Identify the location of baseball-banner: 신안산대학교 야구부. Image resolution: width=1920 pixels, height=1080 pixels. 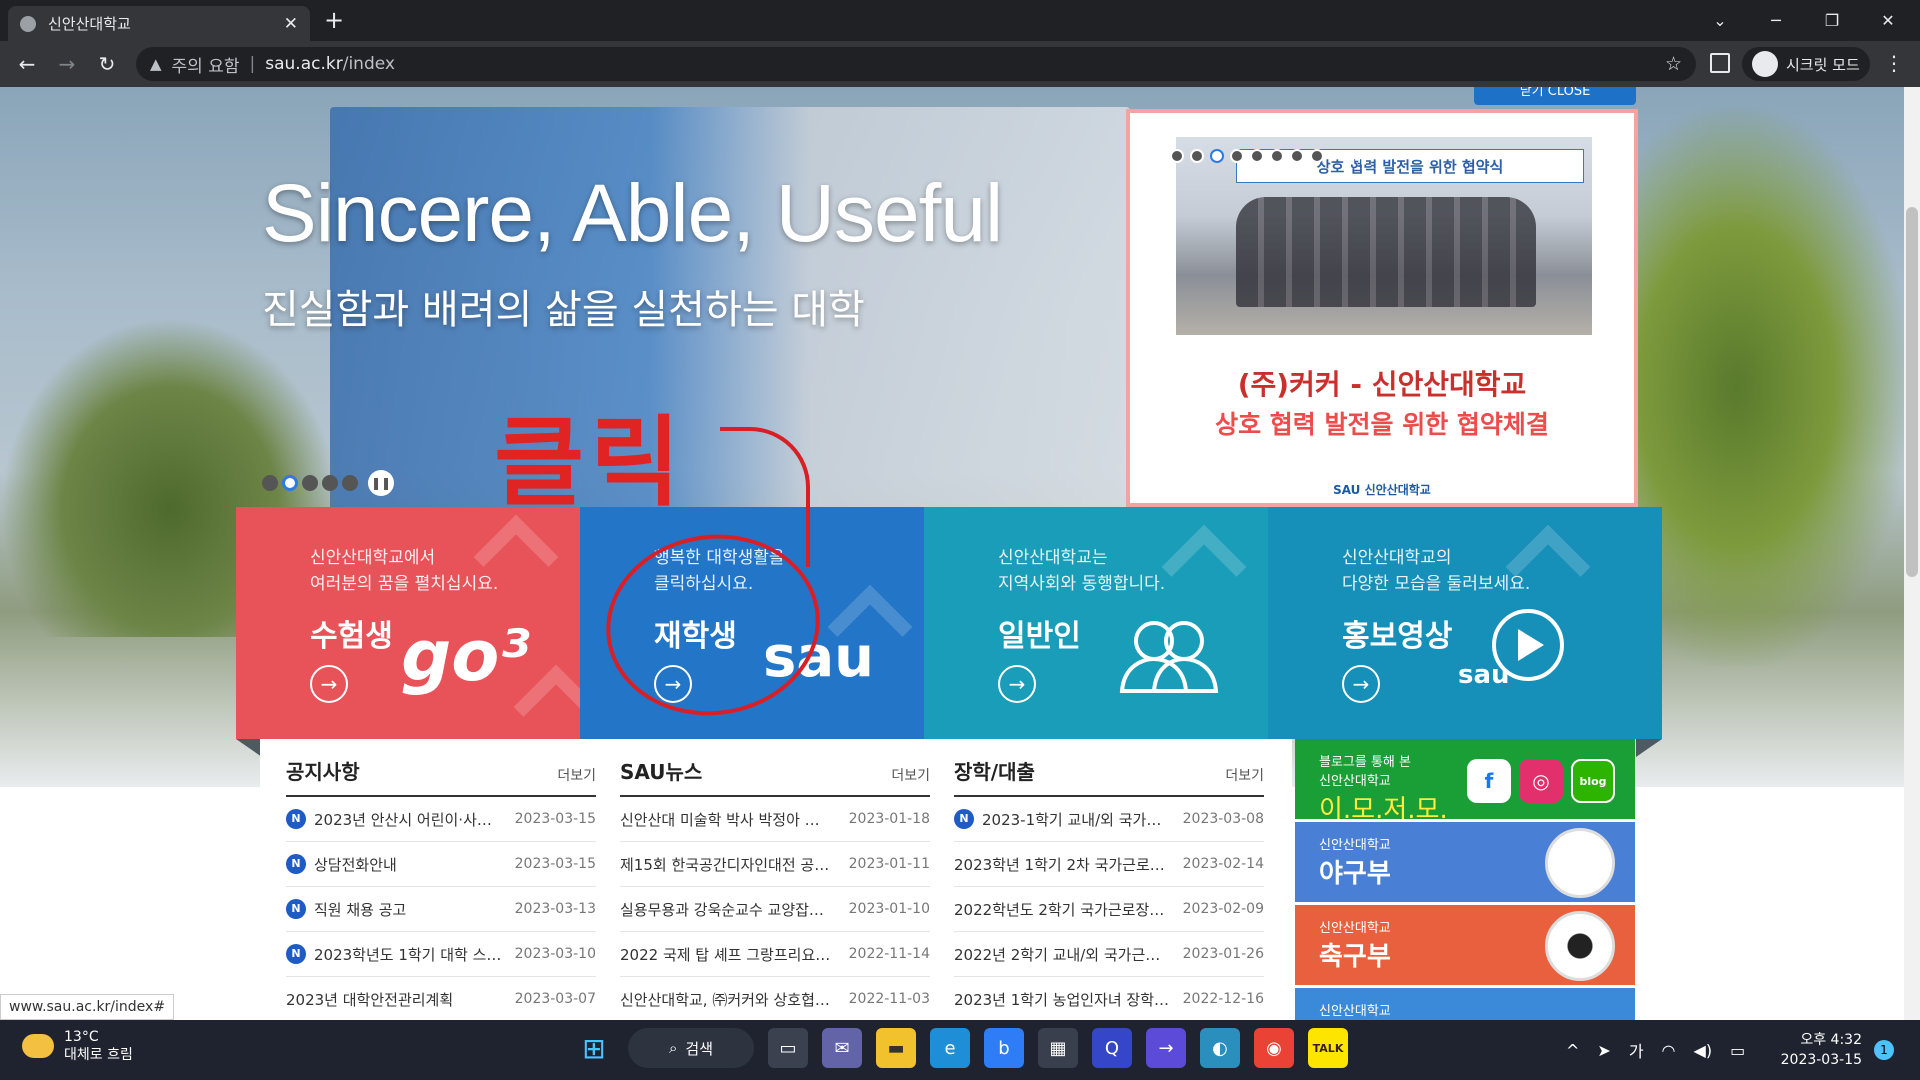
(1465, 862).